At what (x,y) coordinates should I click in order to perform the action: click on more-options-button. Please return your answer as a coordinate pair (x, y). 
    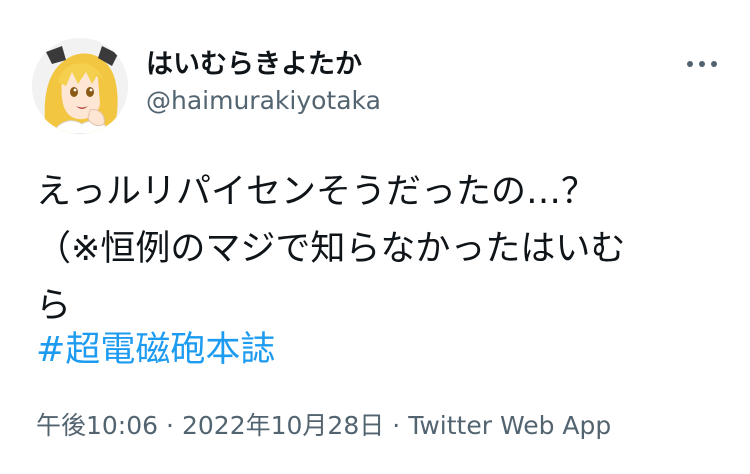
    Looking at the image, I should click on (702, 64).